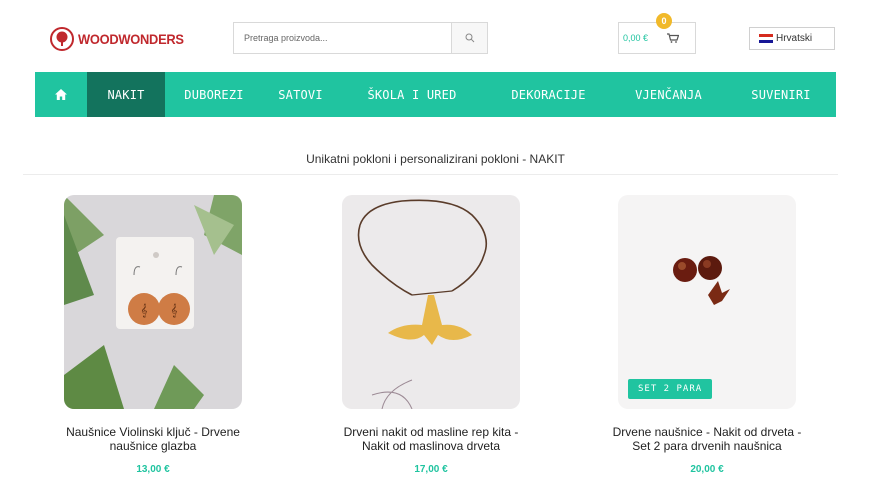 The height and width of the screenshot is (479, 871). I want to click on cart-count-badge: 0, so click(664, 21).